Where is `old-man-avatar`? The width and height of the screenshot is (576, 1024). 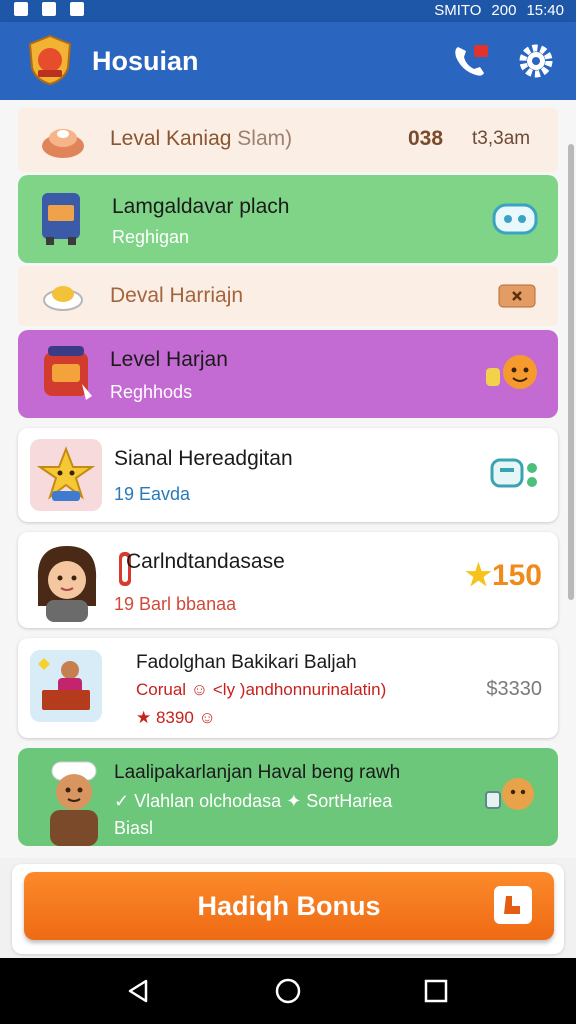 old-man-avatar is located at coordinates (74, 803).